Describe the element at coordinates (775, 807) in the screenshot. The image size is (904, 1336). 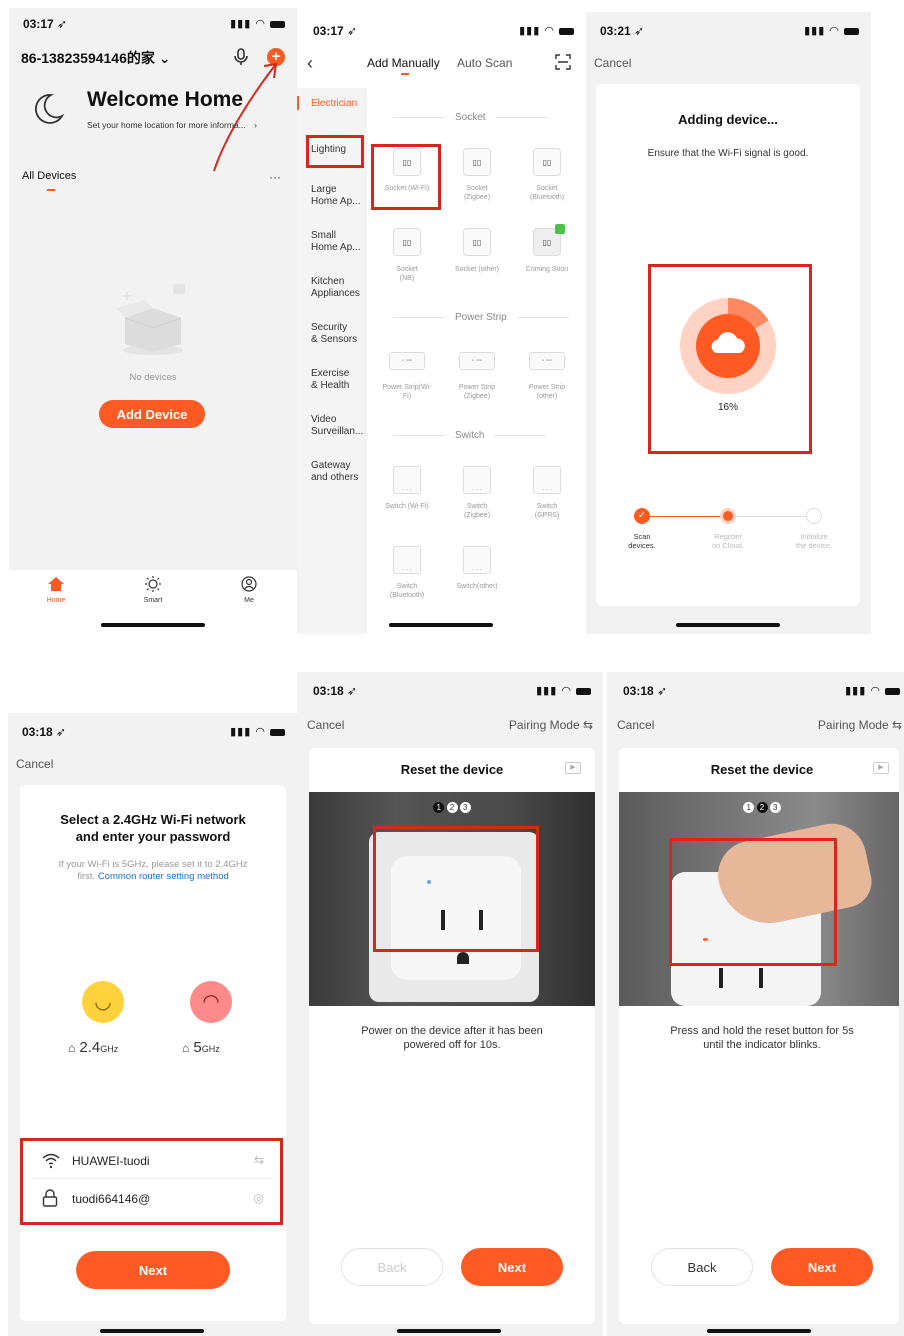
I see `step-dot-3: 3` at that location.